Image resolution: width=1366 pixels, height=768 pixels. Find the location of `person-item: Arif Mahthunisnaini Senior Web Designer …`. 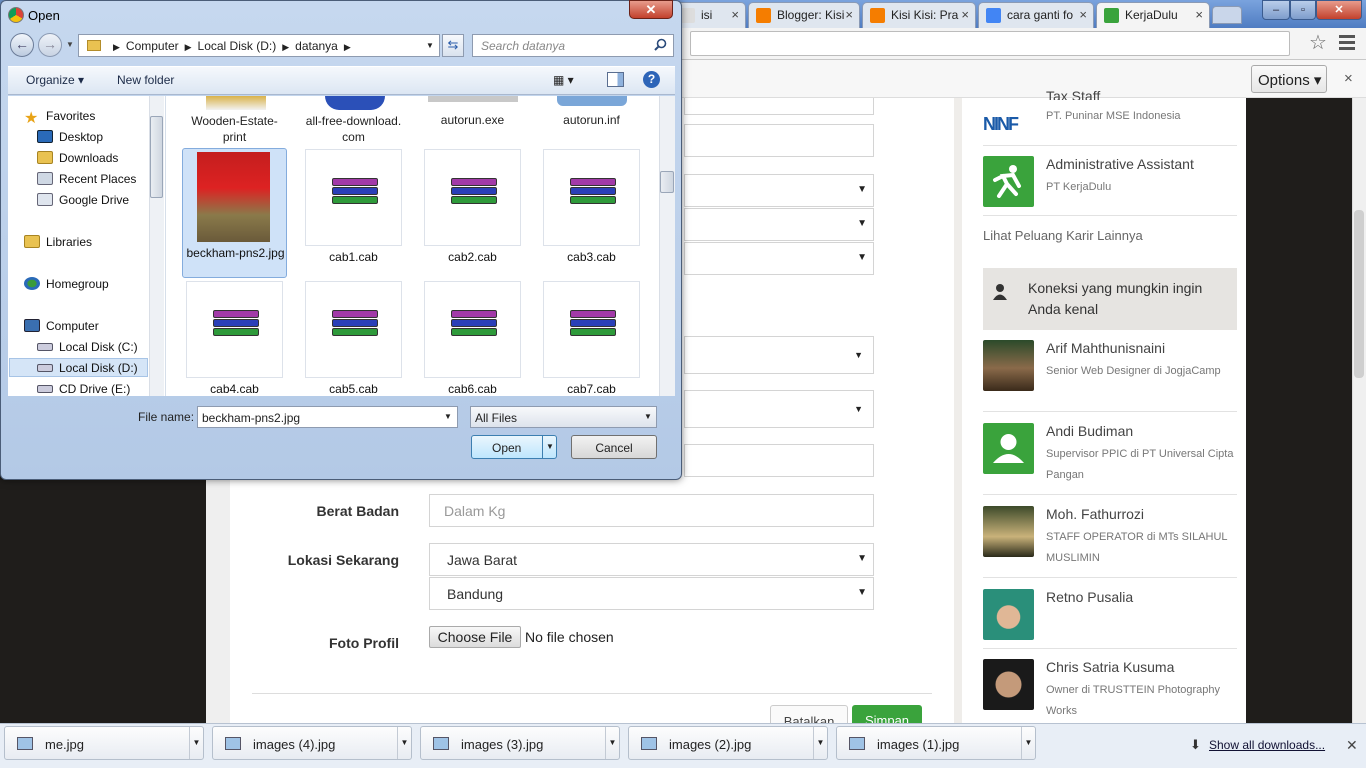

person-item: Arif Mahthunisnaini Senior Web Designer … is located at coordinates (1110, 370).